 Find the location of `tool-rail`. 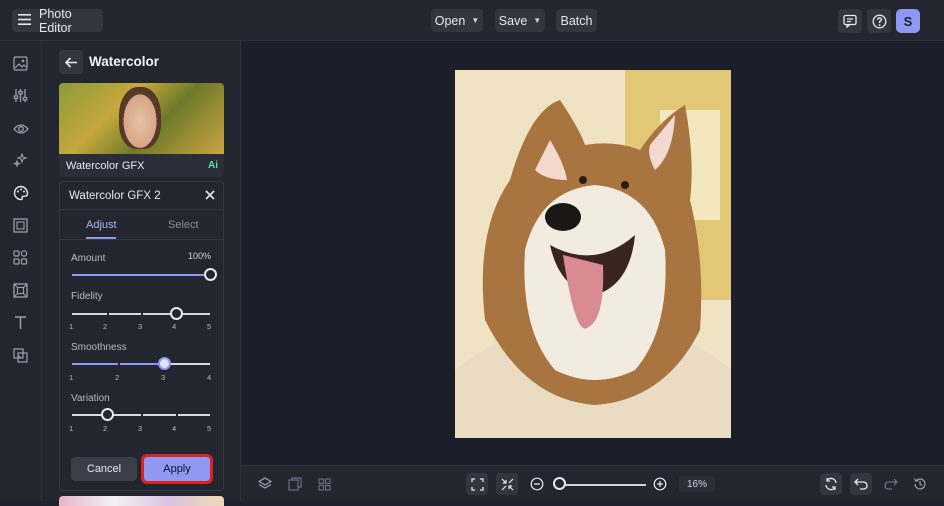

tool-rail is located at coordinates (21, 271).